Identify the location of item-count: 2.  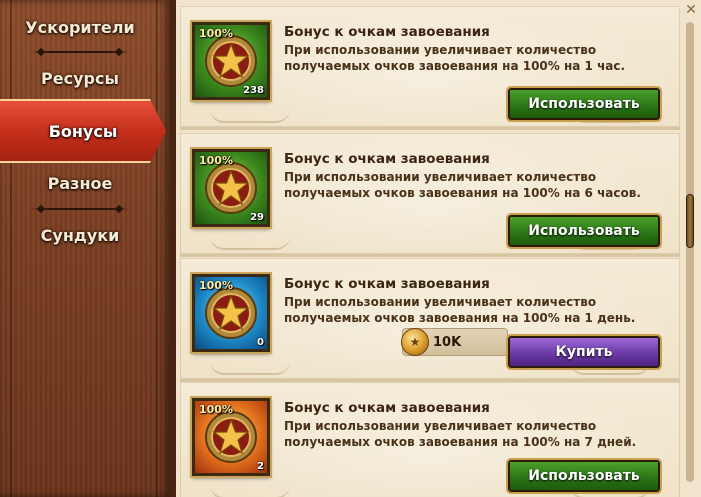
(260, 466).